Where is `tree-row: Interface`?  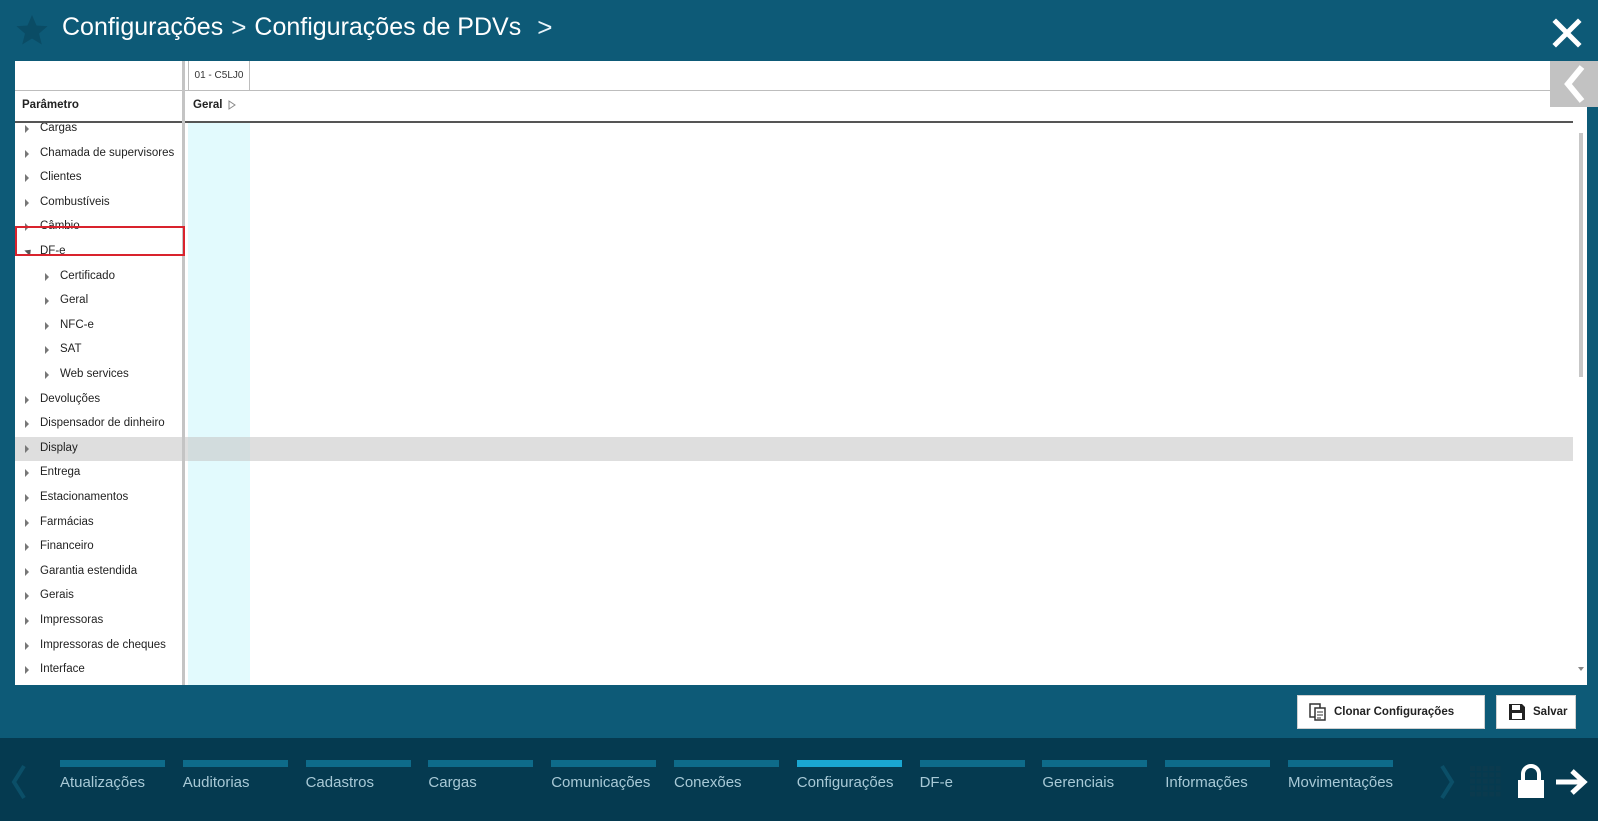 tree-row: Interface is located at coordinates (794, 670).